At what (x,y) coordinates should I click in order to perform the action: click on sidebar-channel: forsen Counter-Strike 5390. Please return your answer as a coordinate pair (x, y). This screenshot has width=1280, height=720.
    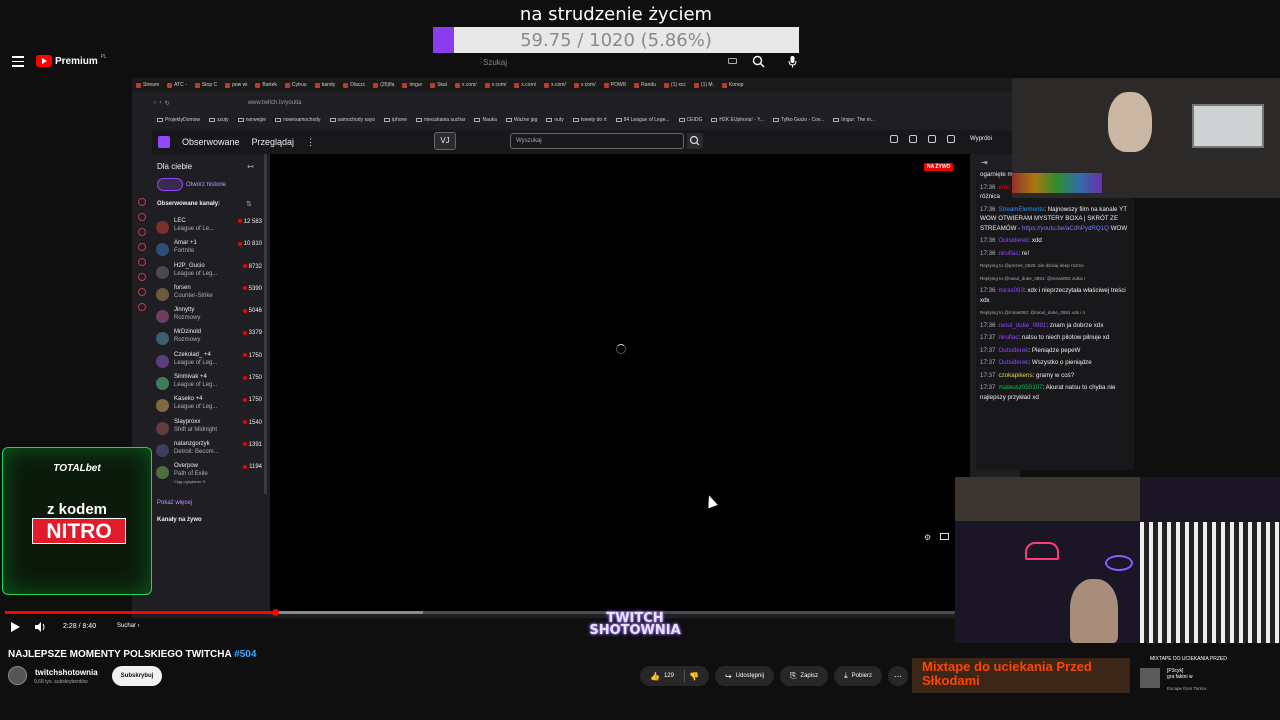
    Looking at the image, I should click on (210, 294).